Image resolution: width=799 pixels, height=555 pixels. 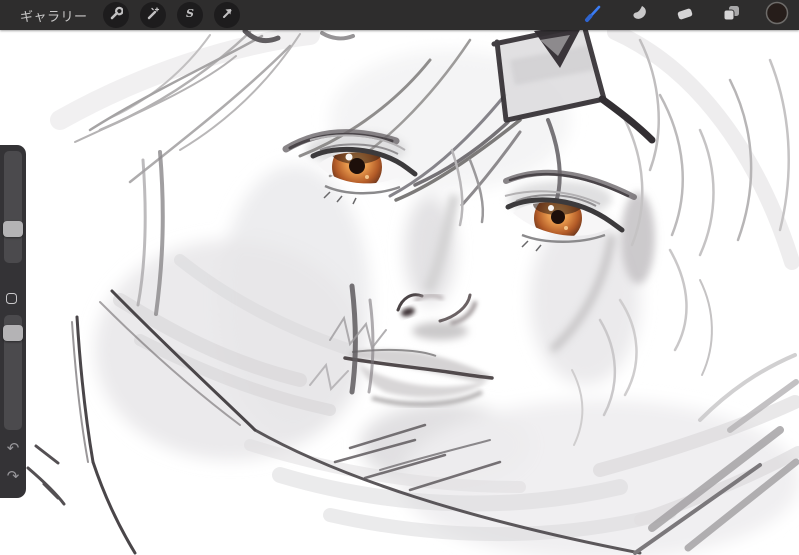 What do you see at coordinates (13, 207) in the screenshot?
I see `brush-size-slider` at bounding box center [13, 207].